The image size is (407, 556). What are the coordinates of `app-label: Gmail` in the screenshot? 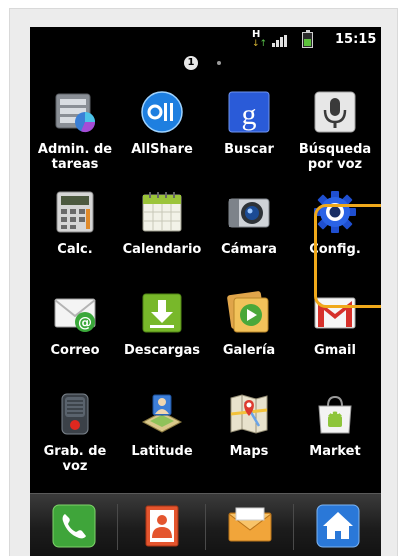 It's located at (335, 350).